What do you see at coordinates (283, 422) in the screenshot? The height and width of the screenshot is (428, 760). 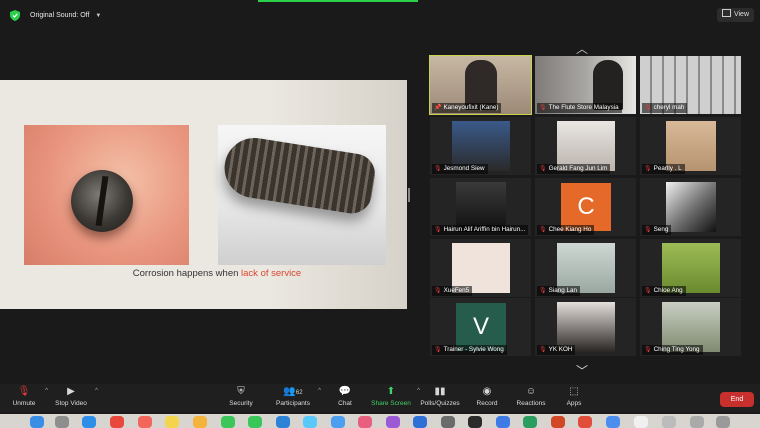 I see `zoom-app-icon` at bounding box center [283, 422].